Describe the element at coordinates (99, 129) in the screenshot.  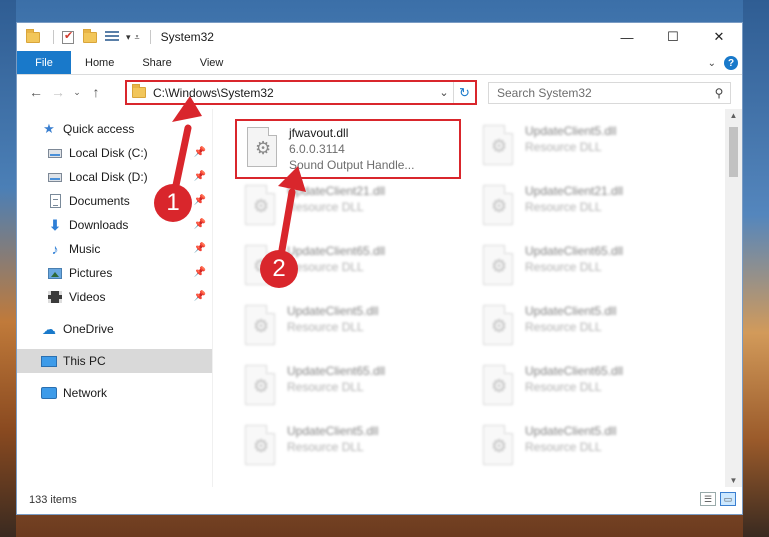
I see `sidebar-item-label: Quick access` at that location.